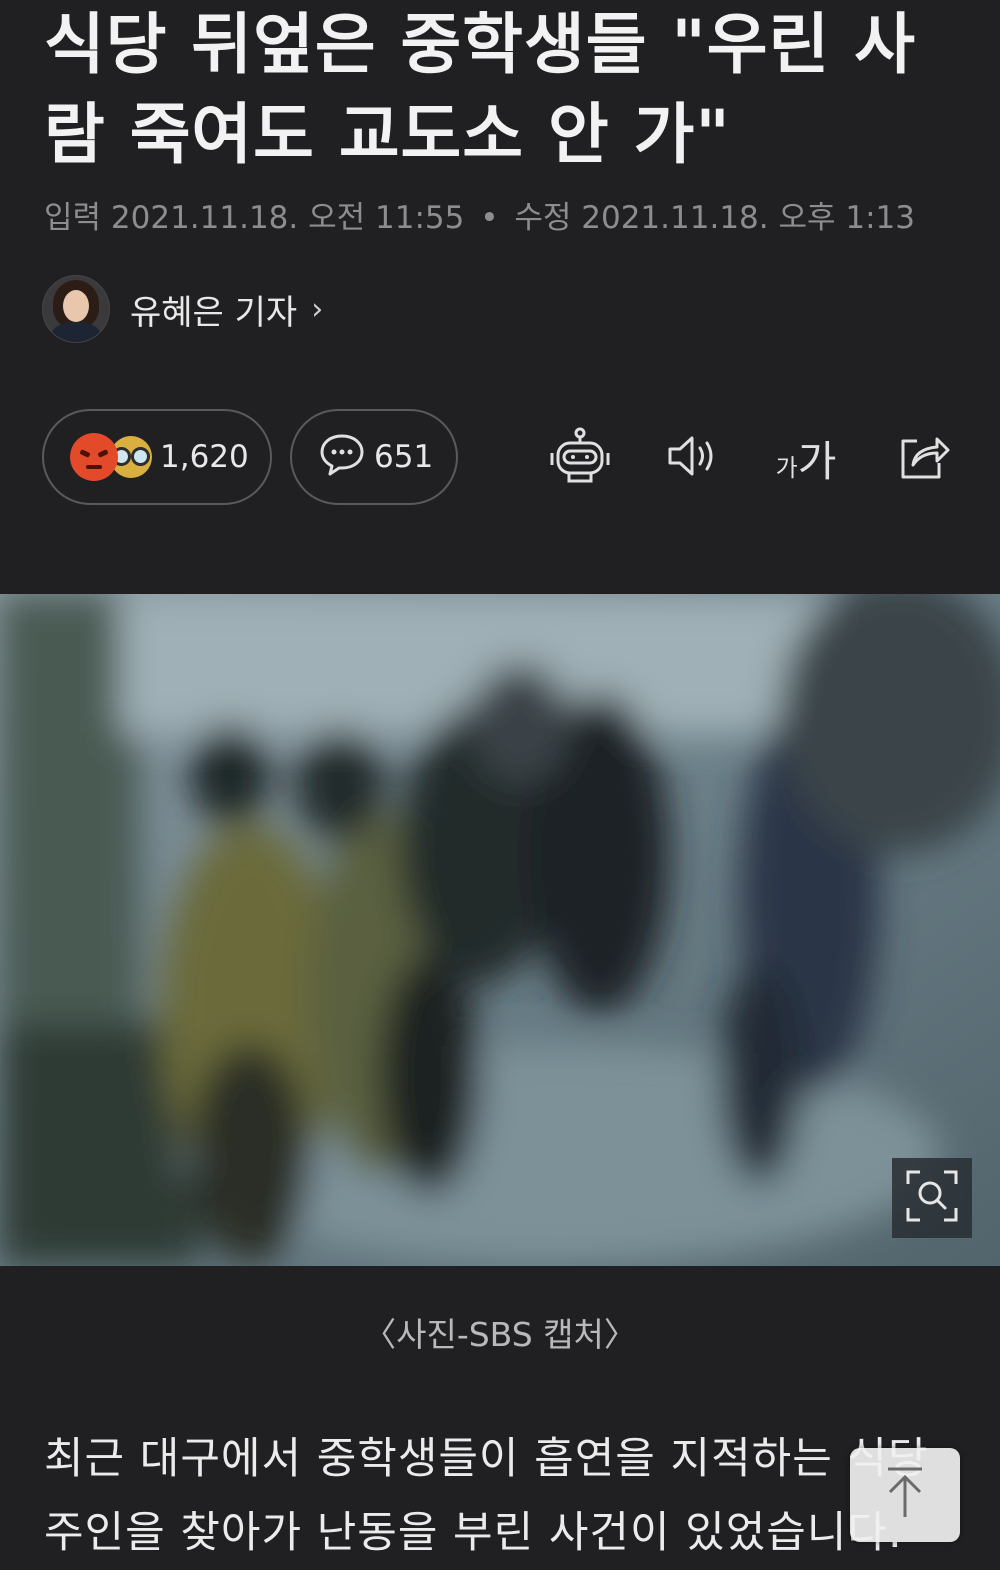 This screenshot has width=1000, height=1570. I want to click on author-link: 유혜은 기자 ›, so click(182, 309).